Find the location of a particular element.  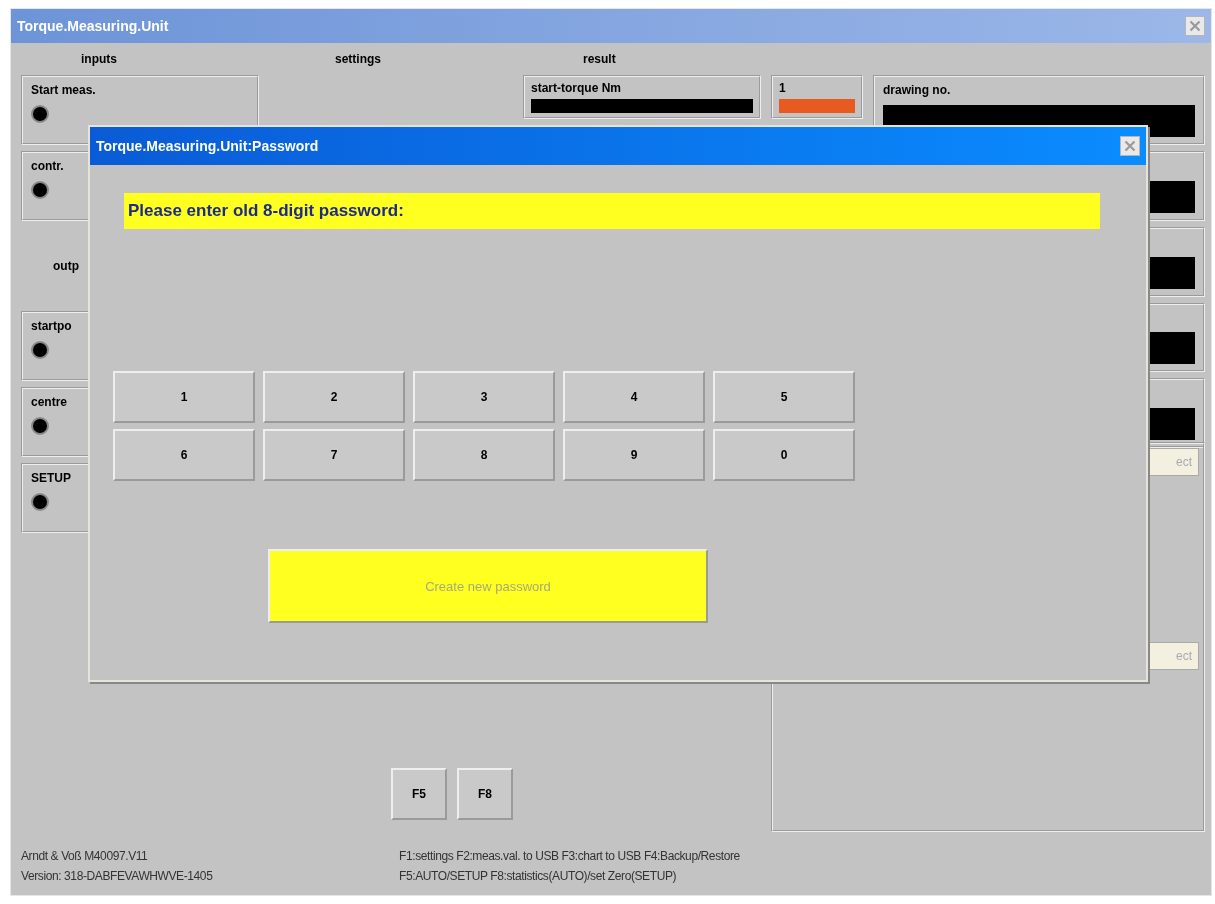

digit-key-button: 2 is located at coordinates (334, 397).